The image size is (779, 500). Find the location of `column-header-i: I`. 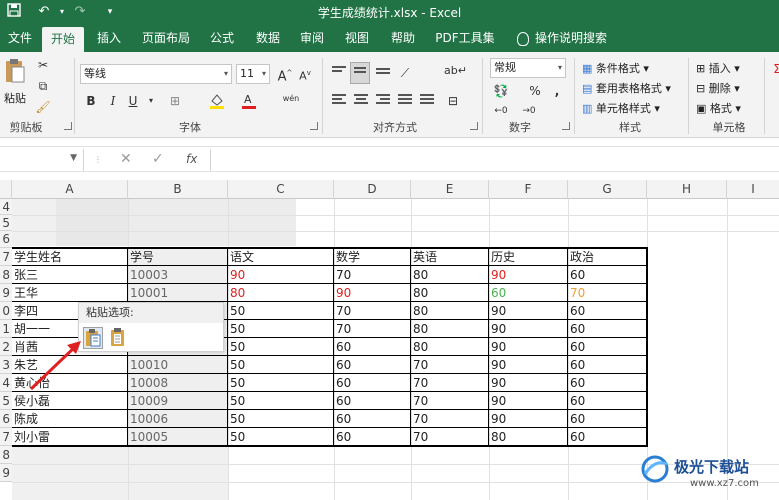

column-header-i: I is located at coordinates (753, 189).